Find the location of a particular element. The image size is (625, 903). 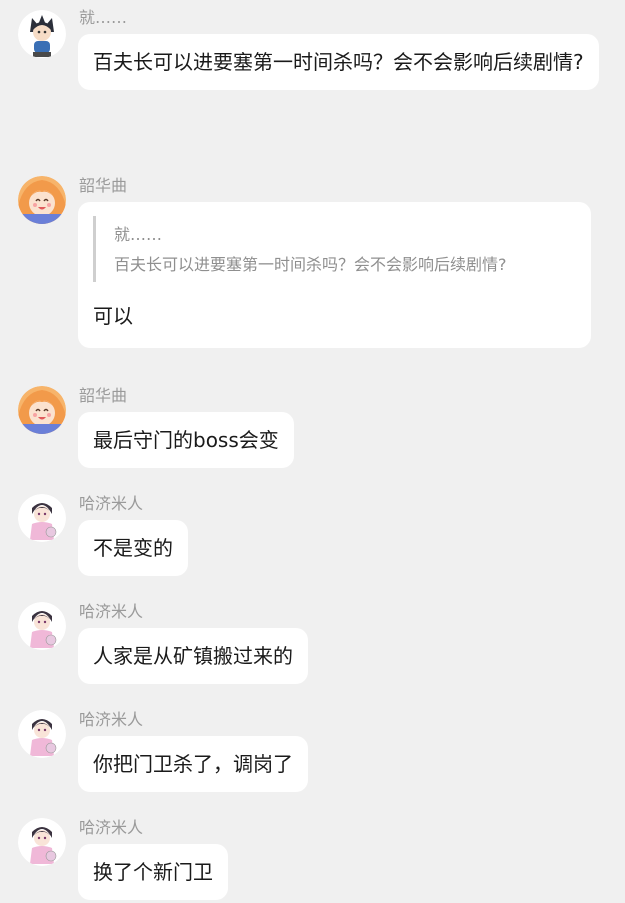

message-bubble: 最后守门的boss会变 is located at coordinates (186, 440).